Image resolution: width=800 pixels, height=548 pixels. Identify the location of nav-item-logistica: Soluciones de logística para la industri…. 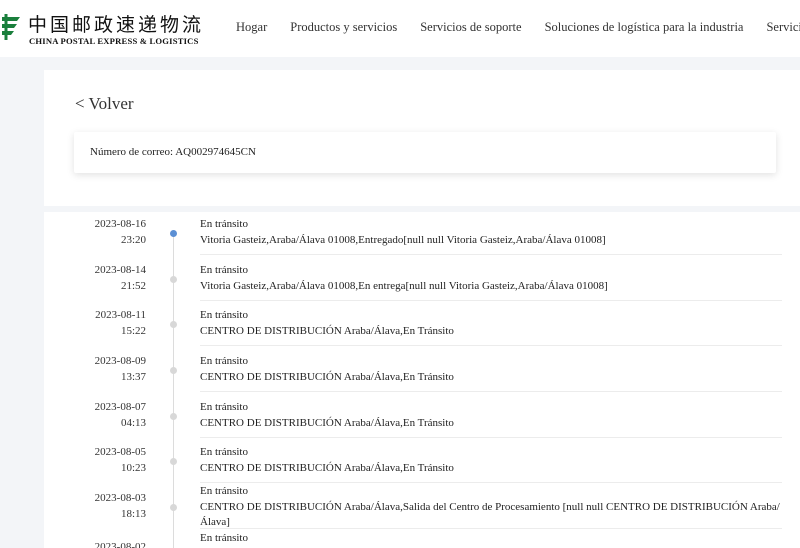
(644, 27).